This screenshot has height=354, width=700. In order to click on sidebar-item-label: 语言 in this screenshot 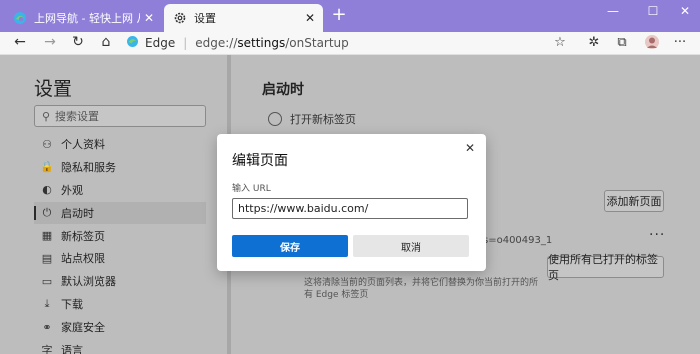, I will do `click(72, 349)`.